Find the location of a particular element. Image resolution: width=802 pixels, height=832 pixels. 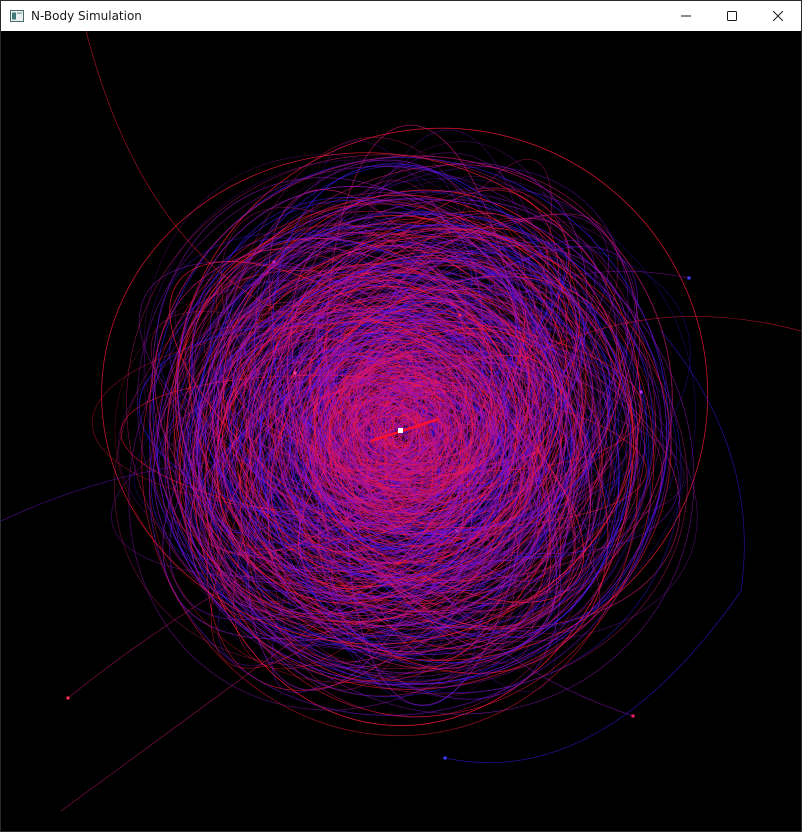

maximize-button is located at coordinates (732, 16).